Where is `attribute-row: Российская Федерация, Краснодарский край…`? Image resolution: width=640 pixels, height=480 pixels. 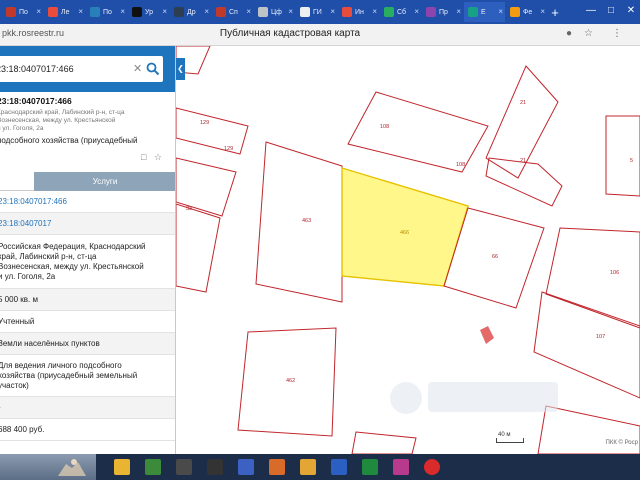
attribute-row: Российская Федерация, Краснодарский край… is located at coordinates (87, 262).